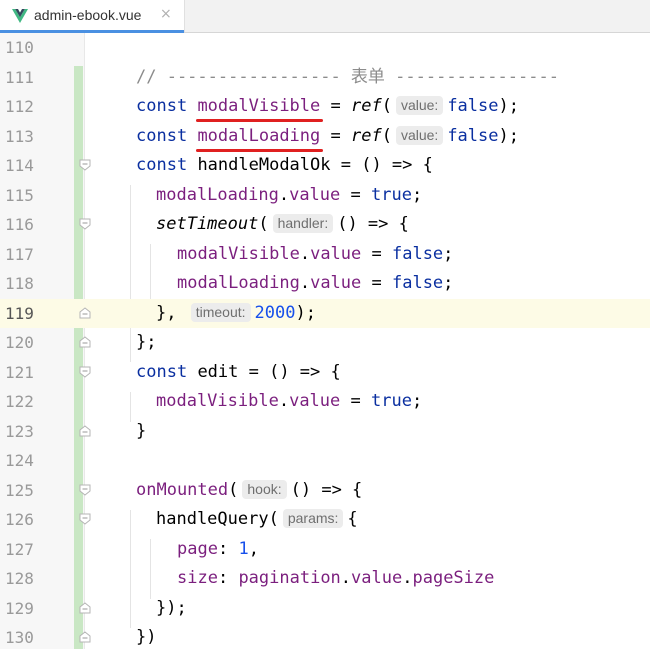  What do you see at coordinates (88, 15) in the screenshot?
I see `file-tab-title: admin-ebook.vue` at bounding box center [88, 15].